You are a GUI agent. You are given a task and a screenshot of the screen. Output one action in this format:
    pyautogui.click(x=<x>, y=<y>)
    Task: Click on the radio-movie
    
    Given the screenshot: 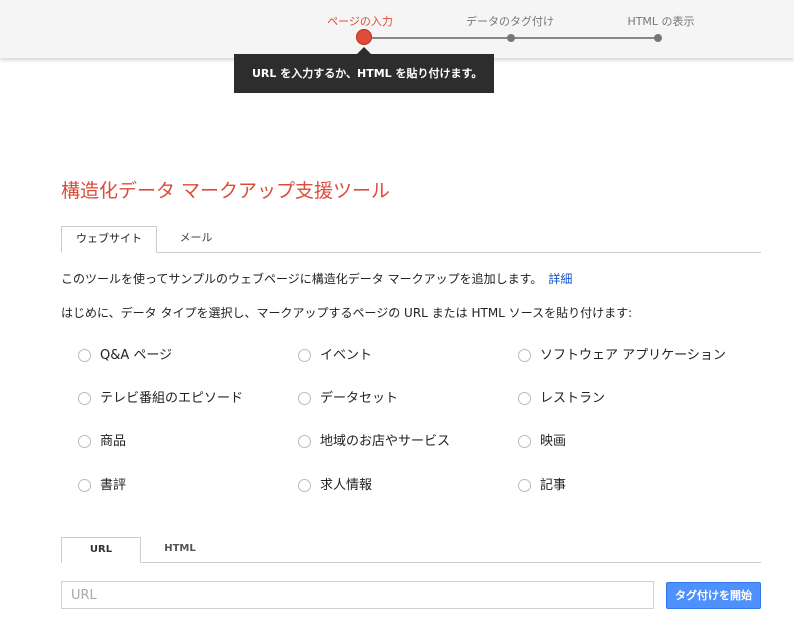 What is the action you would take?
    pyautogui.click(x=524, y=441)
    